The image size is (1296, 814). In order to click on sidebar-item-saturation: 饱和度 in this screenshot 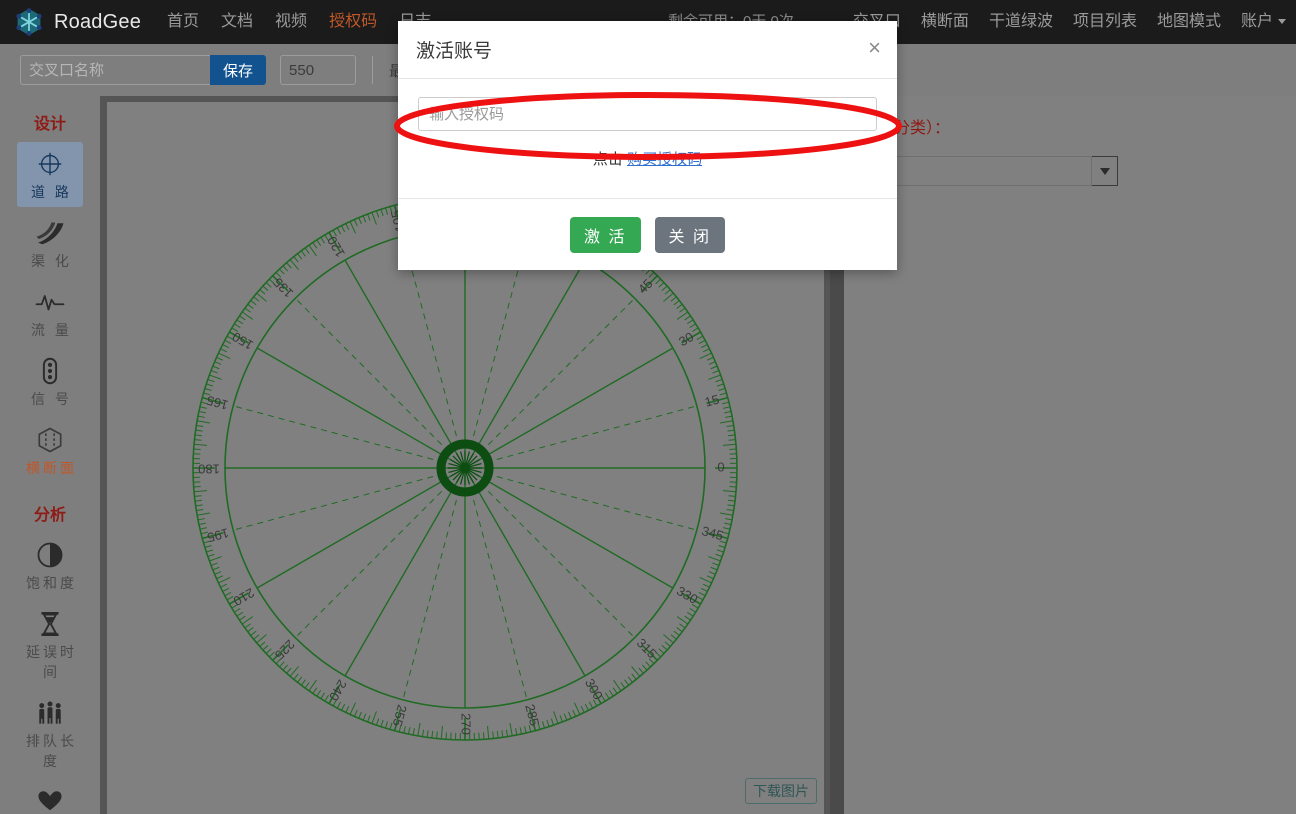, I will do `click(50, 565)`.